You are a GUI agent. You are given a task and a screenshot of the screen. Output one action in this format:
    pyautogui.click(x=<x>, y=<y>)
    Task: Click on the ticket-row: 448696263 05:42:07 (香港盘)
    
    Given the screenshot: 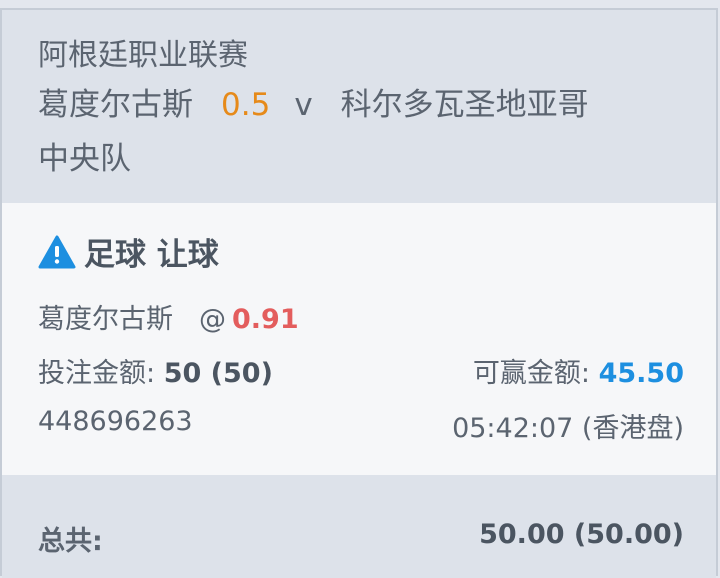 What is the action you would take?
    pyautogui.click(x=361, y=425)
    